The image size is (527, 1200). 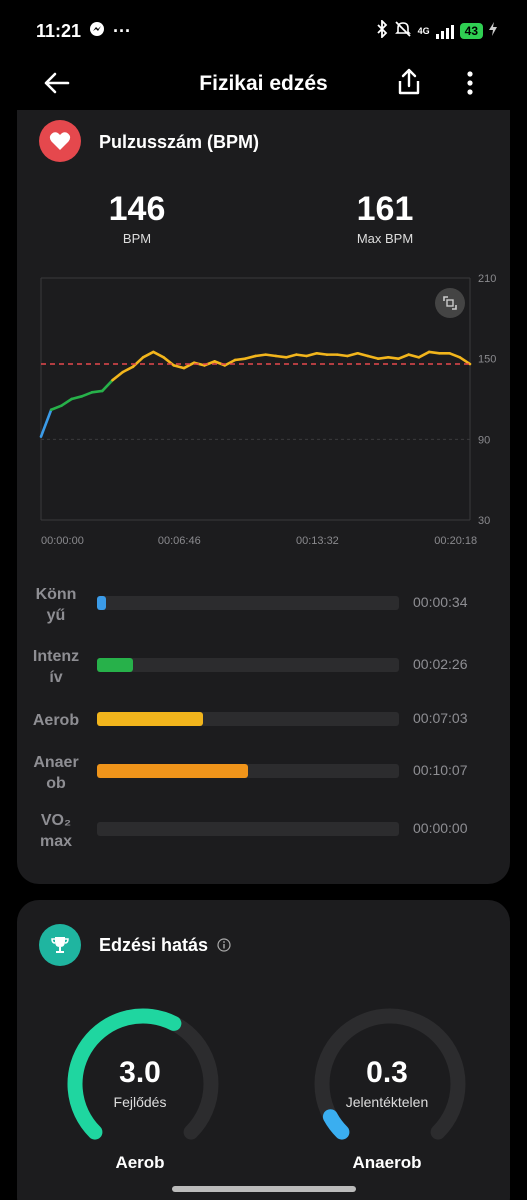 I want to click on zone-label-line2: yű, so click(x=56, y=615).